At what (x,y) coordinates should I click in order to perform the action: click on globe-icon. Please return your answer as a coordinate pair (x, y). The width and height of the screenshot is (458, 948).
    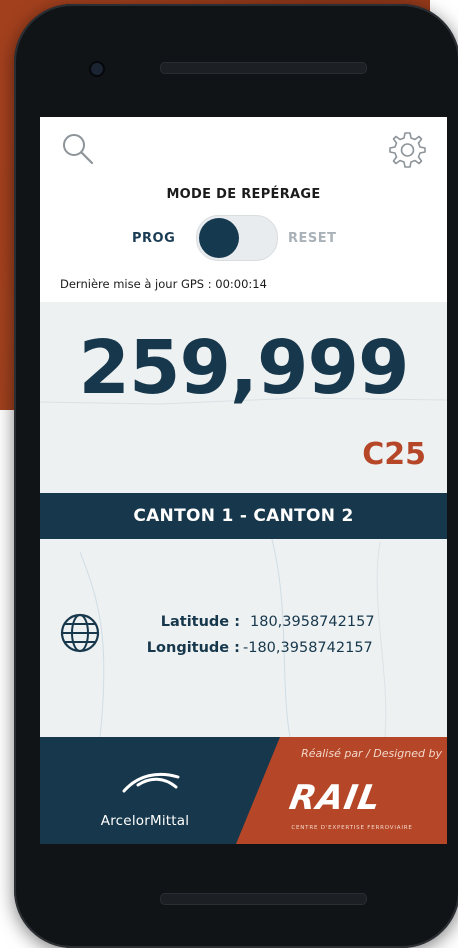
    Looking at the image, I should click on (80, 633).